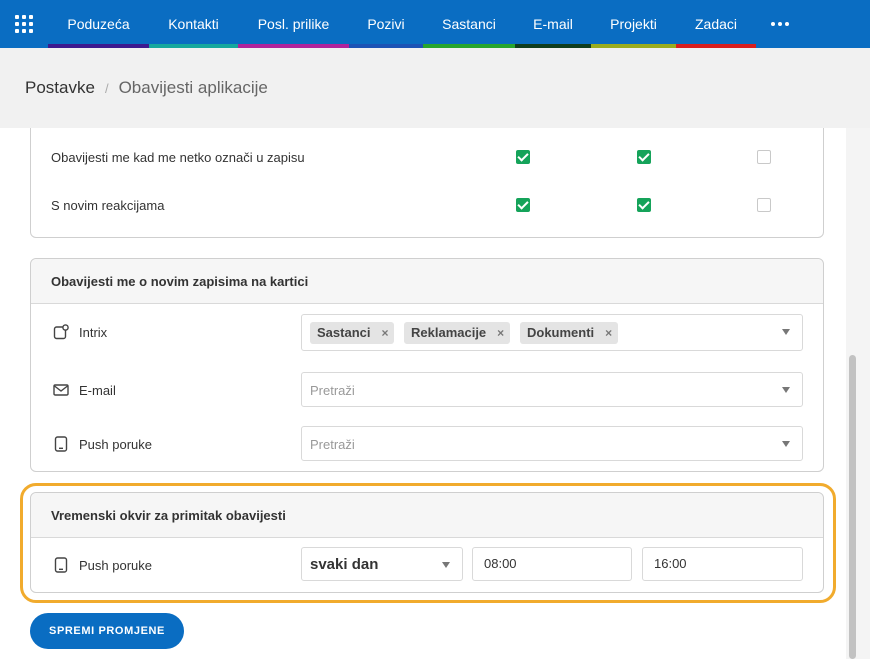  I want to click on save-button: SPREMI PROMJENE, so click(107, 631).